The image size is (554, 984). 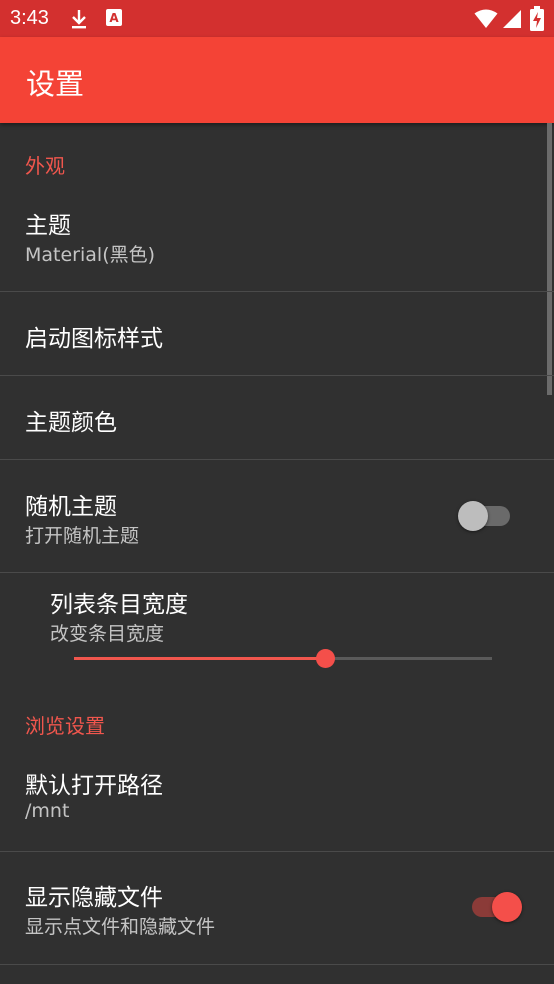 I want to click on status-time: 3:43, so click(x=29, y=18).